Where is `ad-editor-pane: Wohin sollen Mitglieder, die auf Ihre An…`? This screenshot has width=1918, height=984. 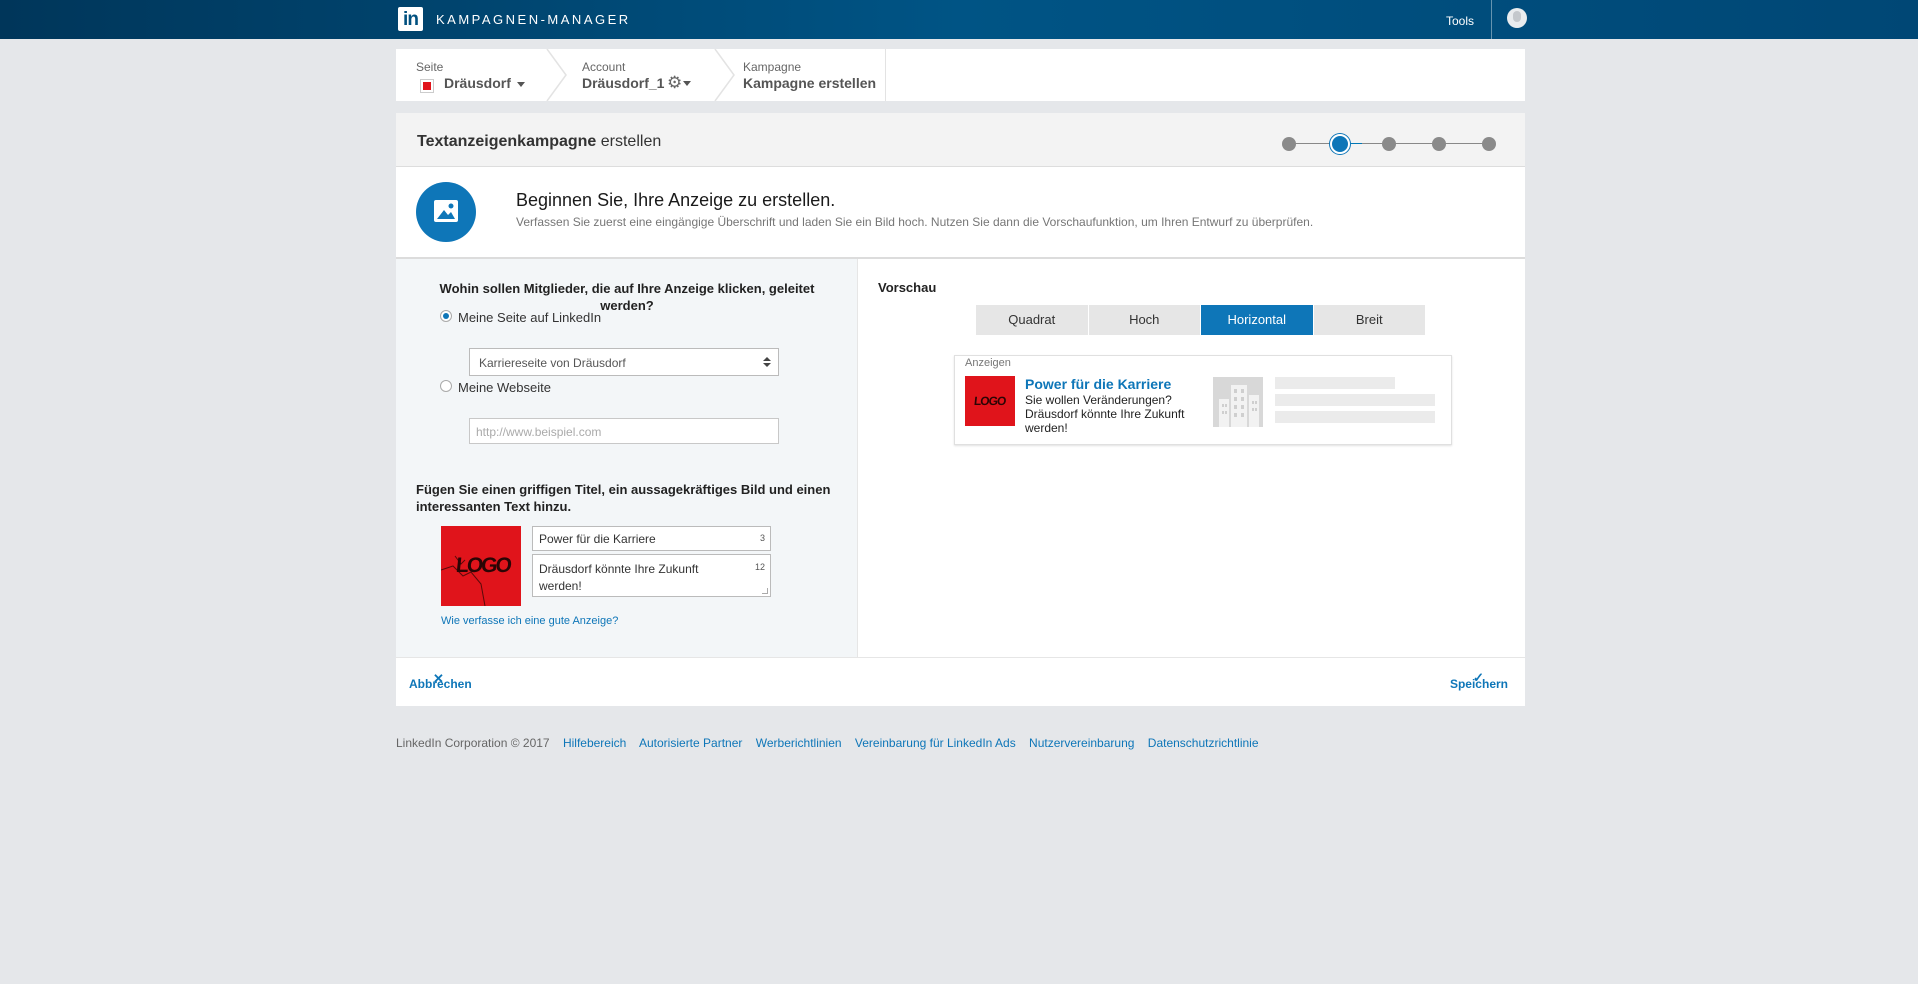
ad-editor-pane: Wohin sollen Mitglieder, die auf Ihre An… is located at coordinates (626, 458).